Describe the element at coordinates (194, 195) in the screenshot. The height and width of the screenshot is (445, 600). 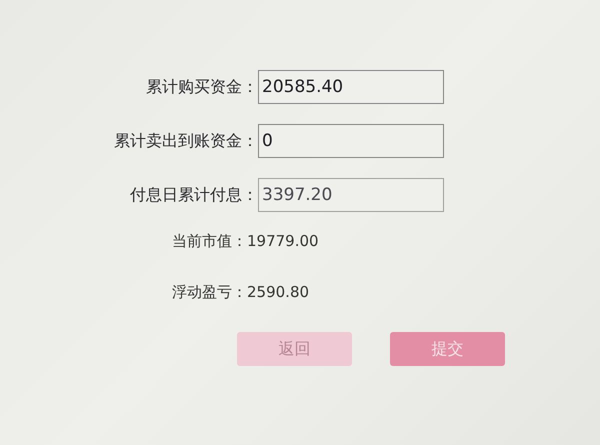
I see `field-label: 付息日累计付息：` at that location.